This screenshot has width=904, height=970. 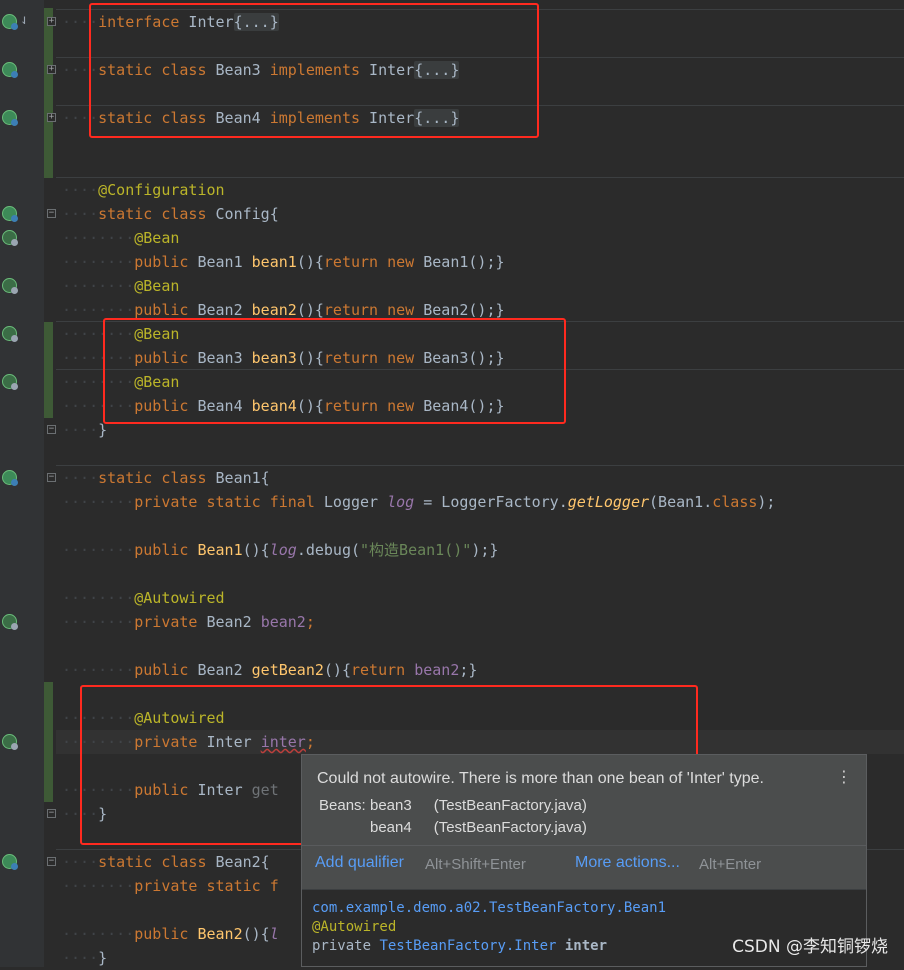 What do you see at coordinates (274, 934) in the screenshot?
I see `field-name: l` at bounding box center [274, 934].